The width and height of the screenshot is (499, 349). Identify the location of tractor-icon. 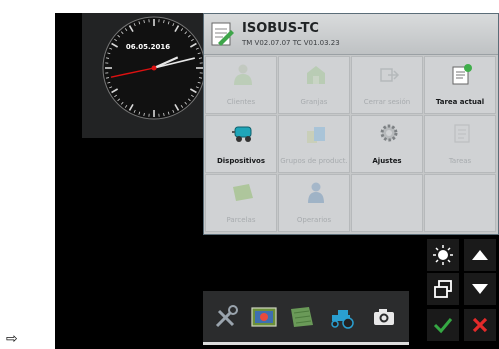
(342, 317).